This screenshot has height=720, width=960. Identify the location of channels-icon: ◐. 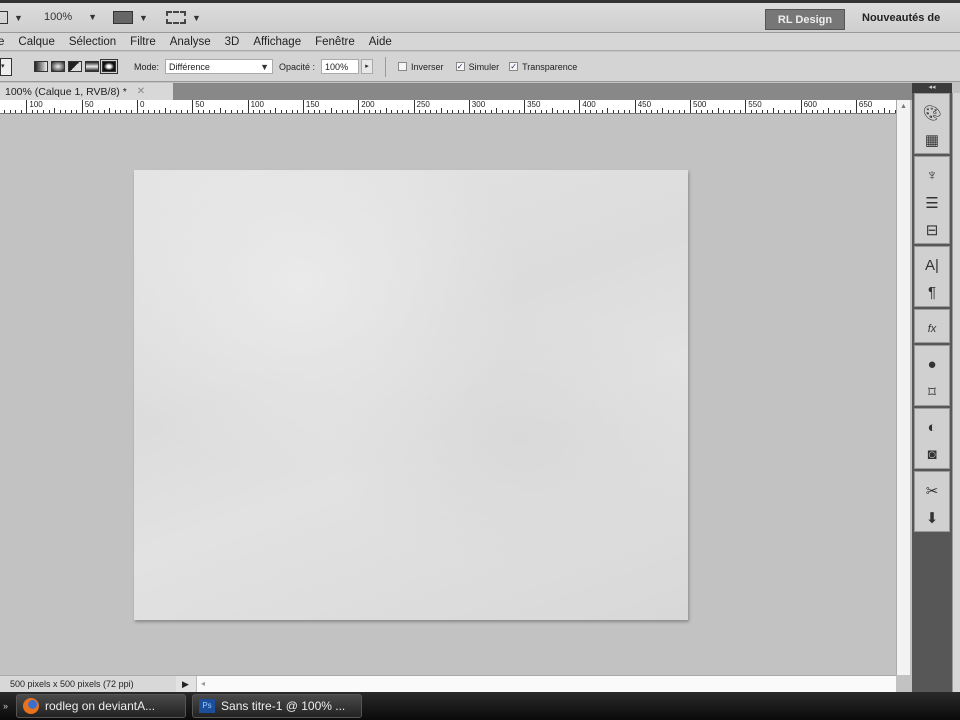
(932, 427).